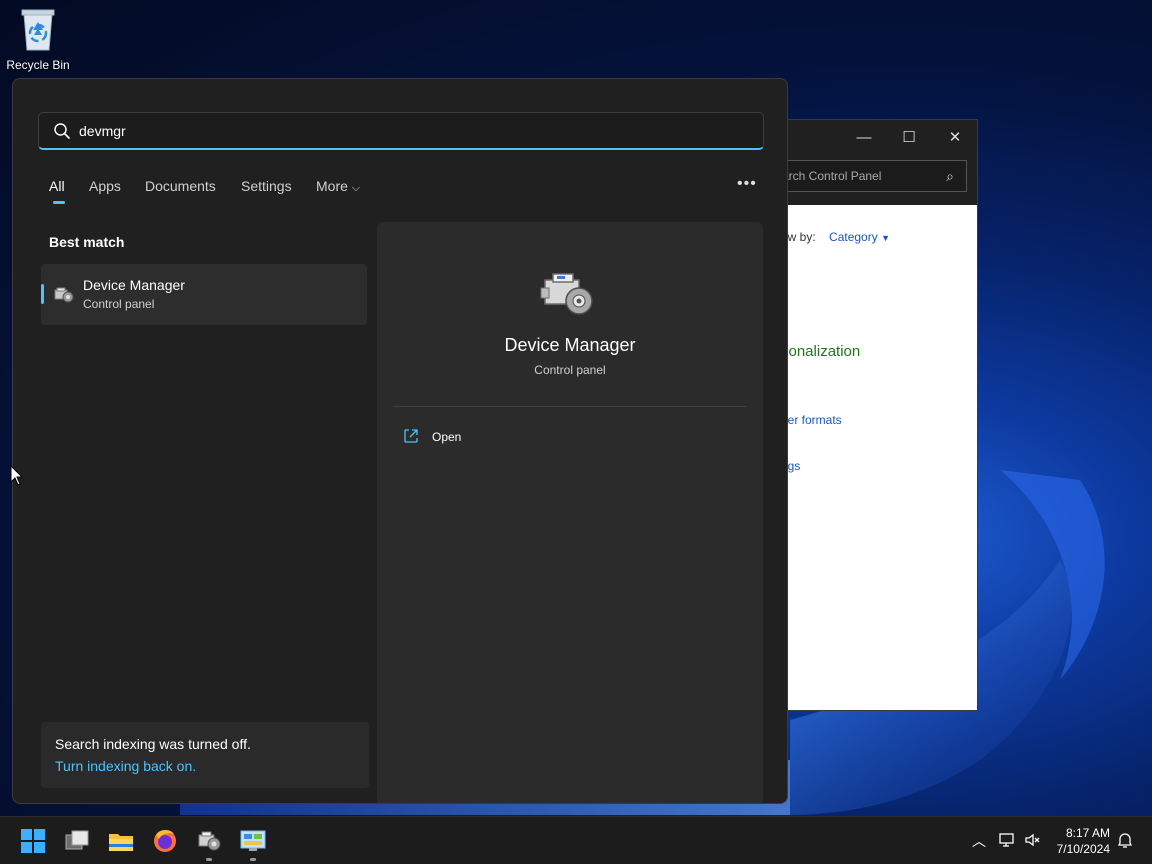 The image size is (1152, 864). What do you see at coordinates (909, 138) in the screenshot?
I see `maximize-button: ☐` at bounding box center [909, 138].